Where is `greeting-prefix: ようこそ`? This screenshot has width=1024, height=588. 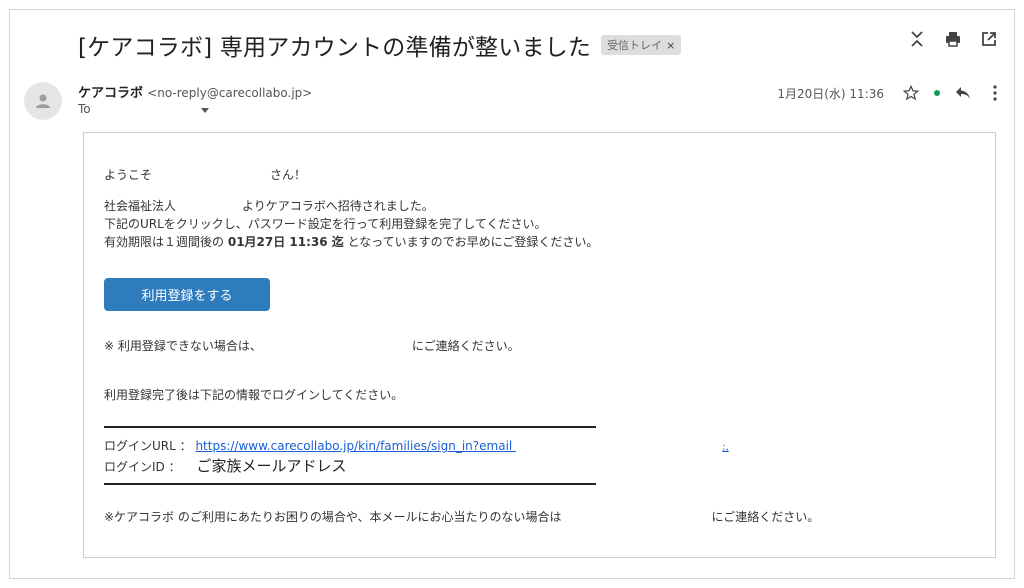 greeting-prefix: ようこそ is located at coordinates (128, 175).